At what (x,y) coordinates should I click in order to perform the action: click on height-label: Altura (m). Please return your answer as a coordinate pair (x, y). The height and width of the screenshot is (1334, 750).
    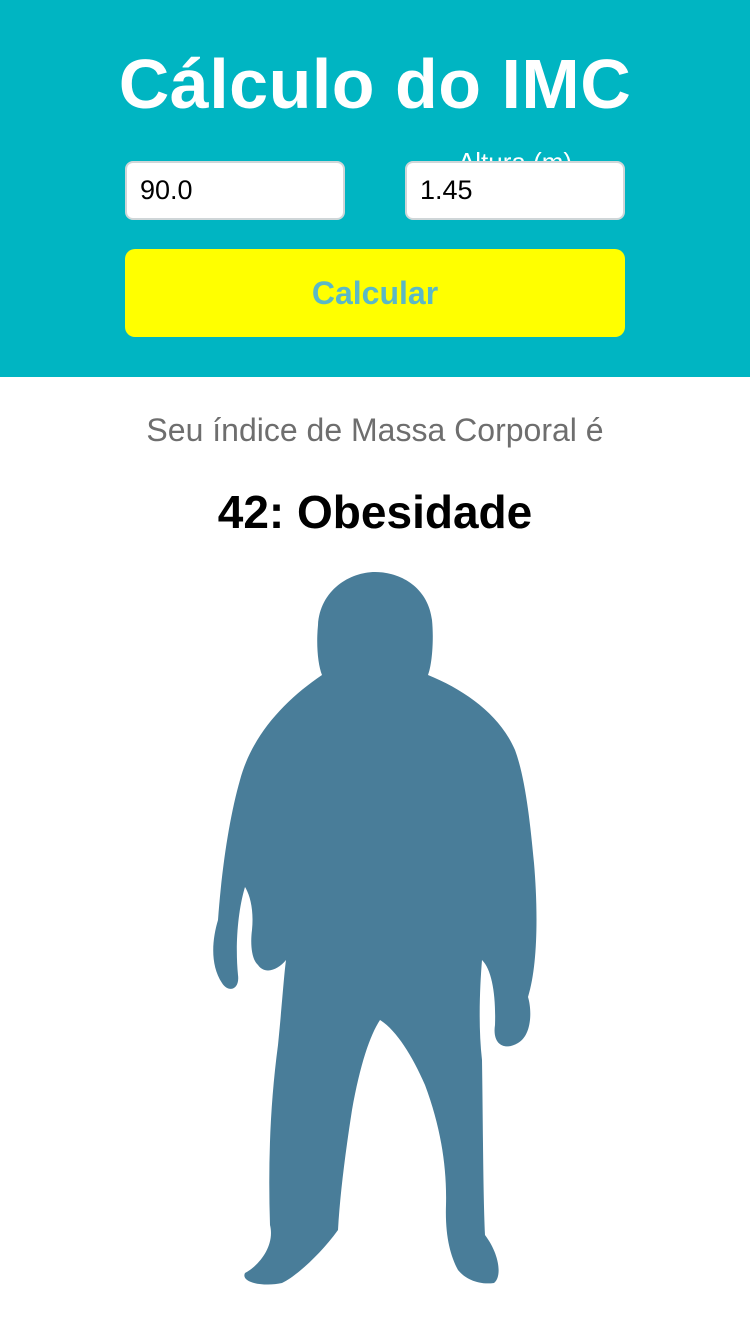
    Looking at the image, I should click on (515, 154).